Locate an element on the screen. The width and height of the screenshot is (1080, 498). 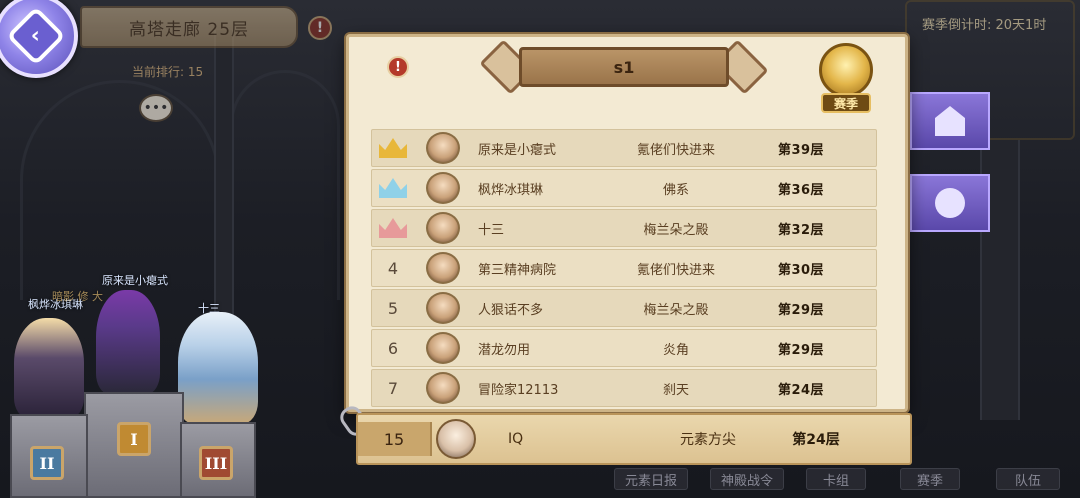
rank-number: 7 is located at coordinates (393, 388).